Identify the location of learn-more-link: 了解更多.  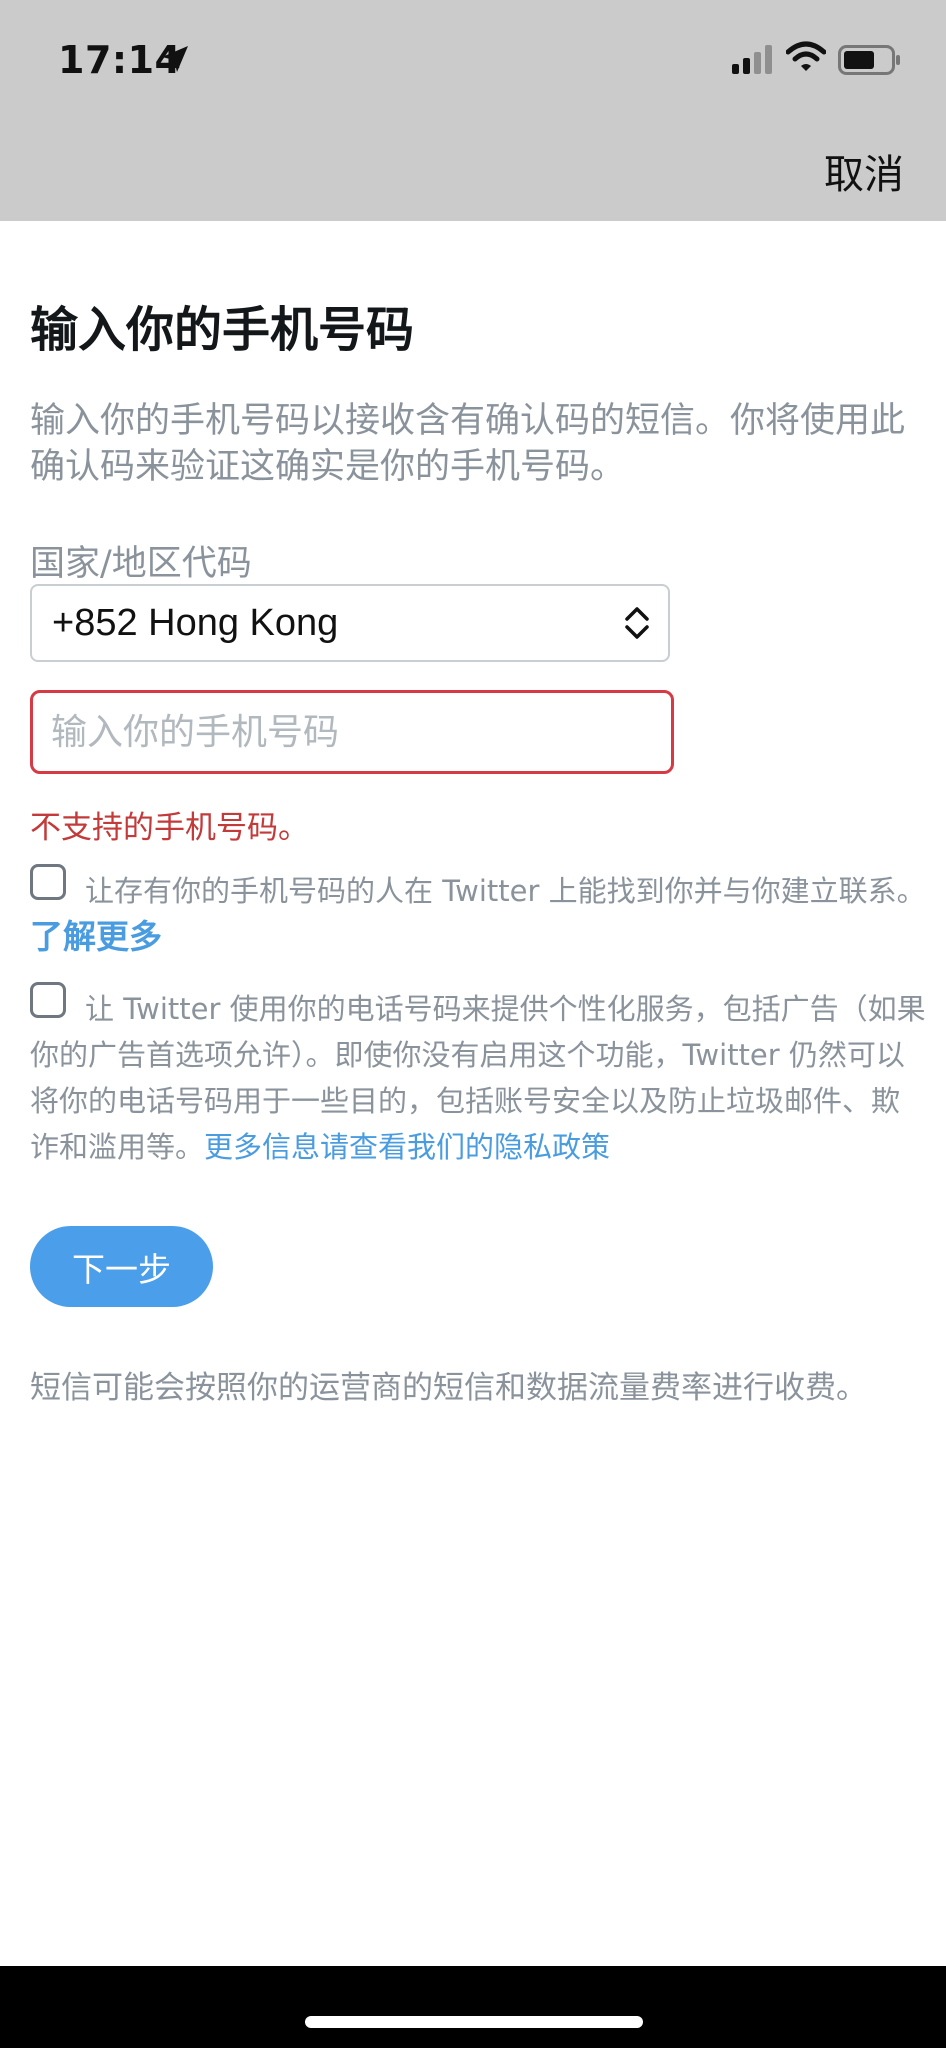
(96, 934).